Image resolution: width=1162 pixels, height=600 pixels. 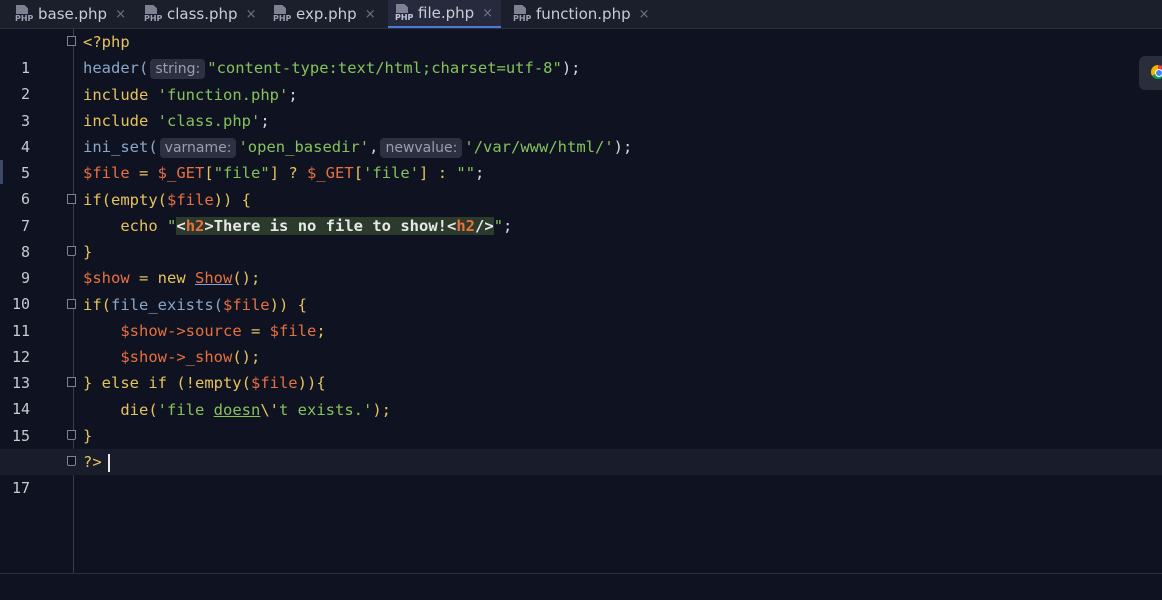 I want to click on code-token: header(, so click(x=116, y=68).